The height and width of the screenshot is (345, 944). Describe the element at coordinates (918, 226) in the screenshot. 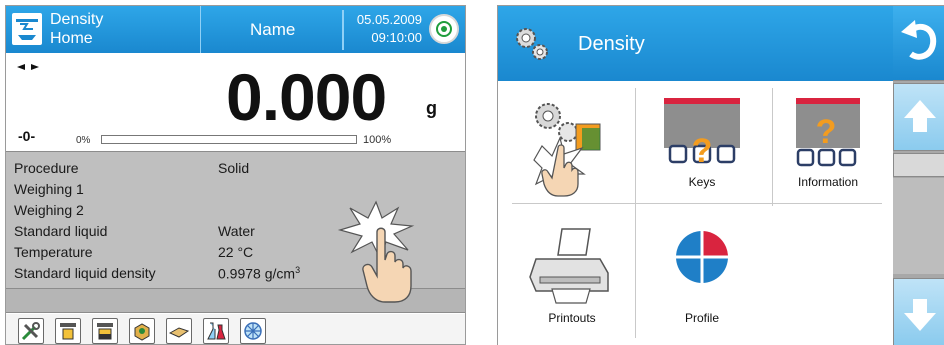

I see `scrollbar-track` at that location.